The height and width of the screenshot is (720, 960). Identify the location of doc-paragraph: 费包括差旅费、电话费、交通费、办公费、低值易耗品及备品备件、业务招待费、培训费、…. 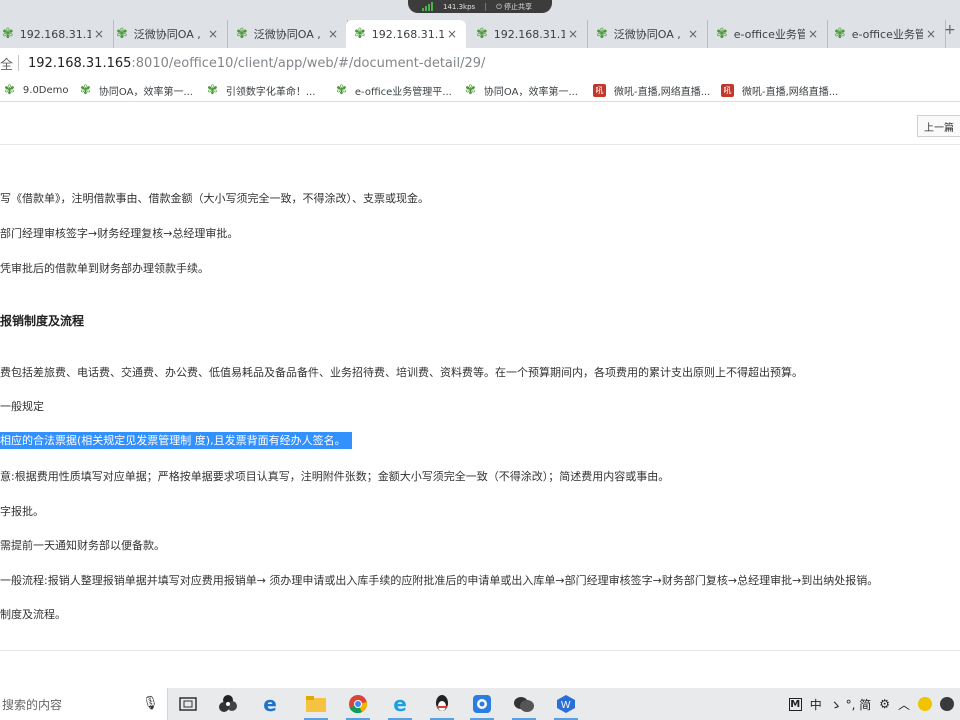
(401, 372).